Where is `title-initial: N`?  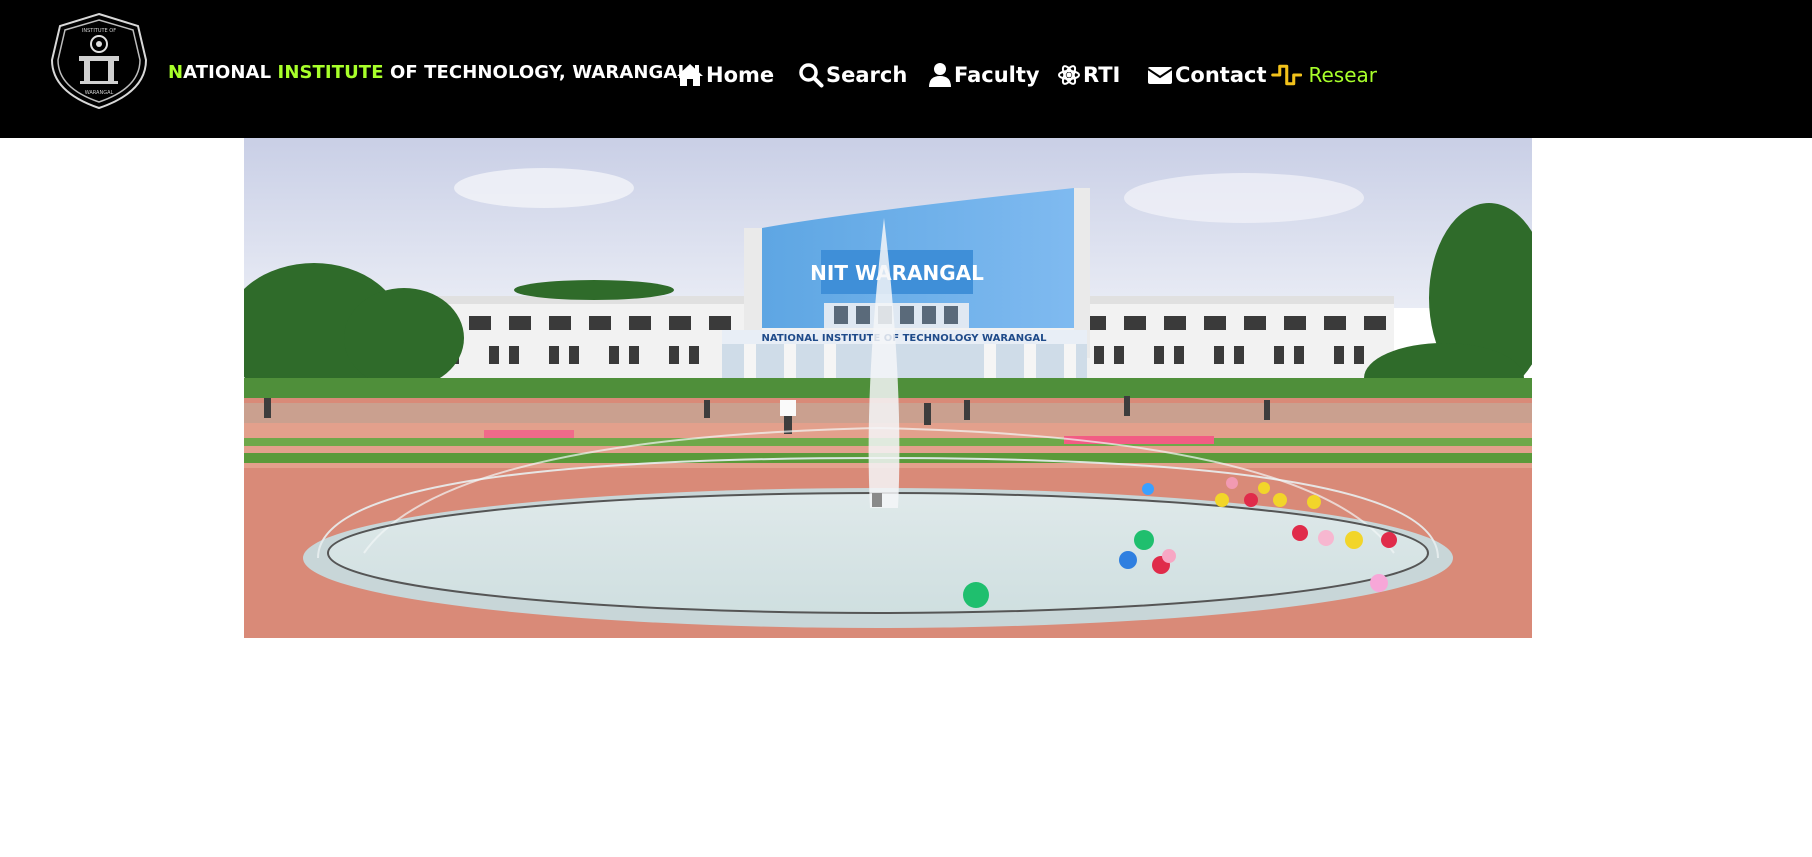 title-initial: N is located at coordinates (176, 72).